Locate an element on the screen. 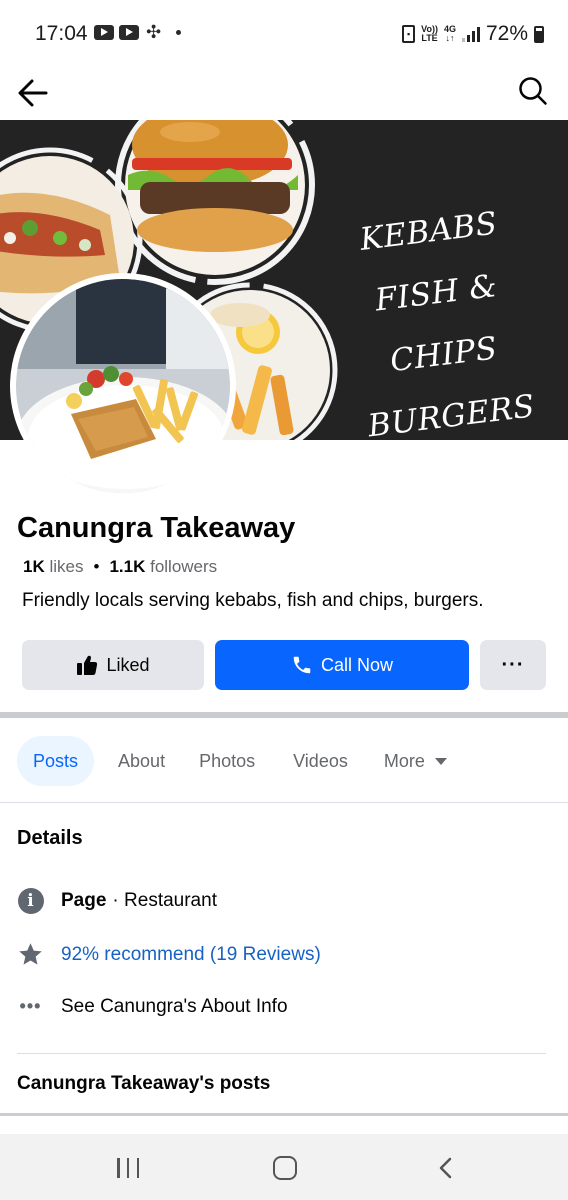  4g-icon: 4G ↓↑ is located at coordinates (450, 34).